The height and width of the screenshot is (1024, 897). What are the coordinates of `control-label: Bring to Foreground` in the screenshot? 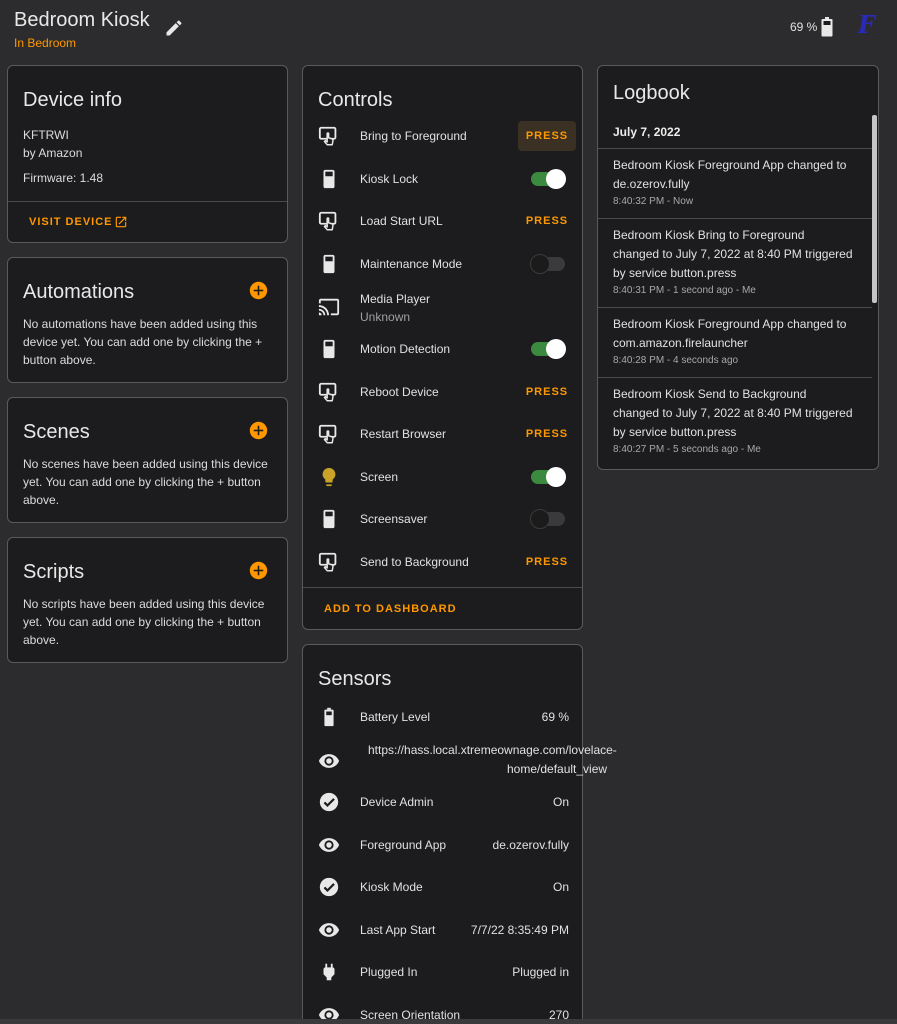 It's located at (413, 136).